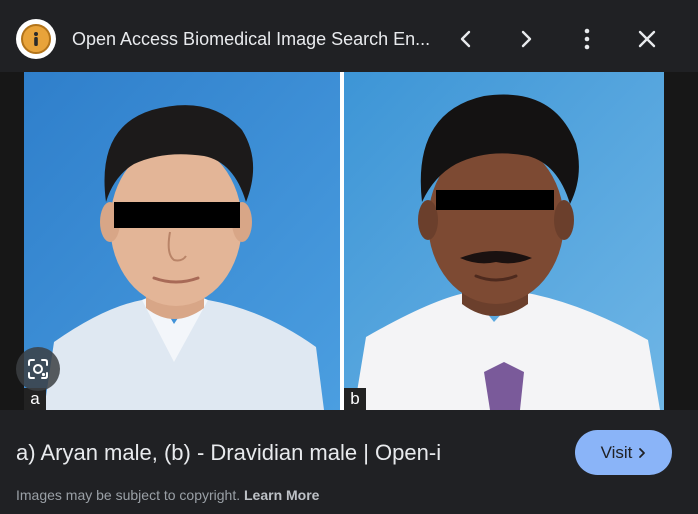  I want to click on lens-search-button, so click(38, 369).